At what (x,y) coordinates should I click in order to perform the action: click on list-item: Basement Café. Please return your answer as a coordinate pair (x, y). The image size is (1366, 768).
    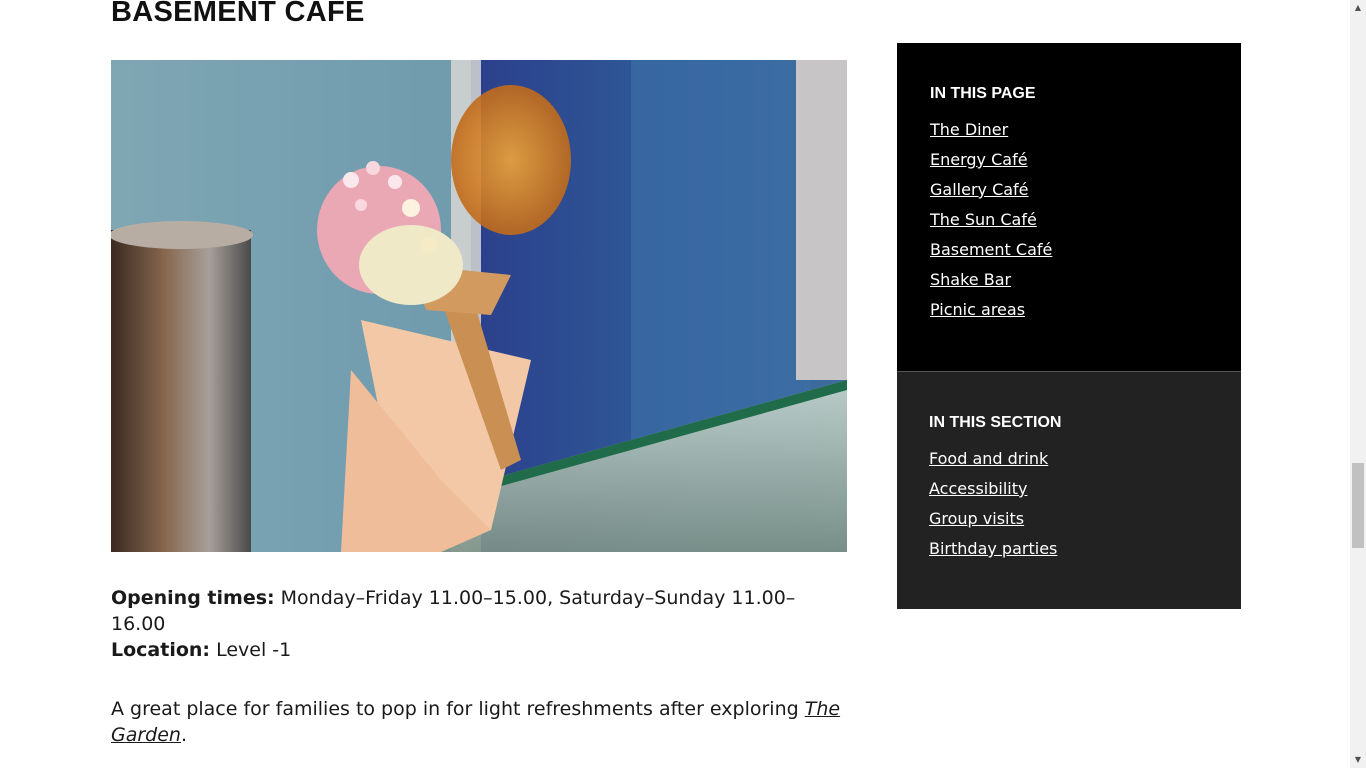
    Looking at the image, I should click on (991, 250).